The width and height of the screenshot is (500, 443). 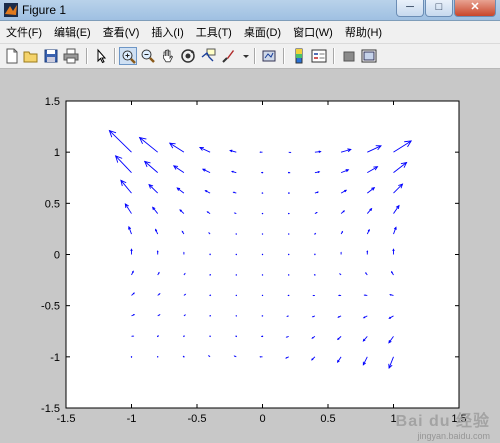 What do you see at coordinates (31, 56) in the screenshot?
I see `open-file-icon` at bounding box center [31, 56].